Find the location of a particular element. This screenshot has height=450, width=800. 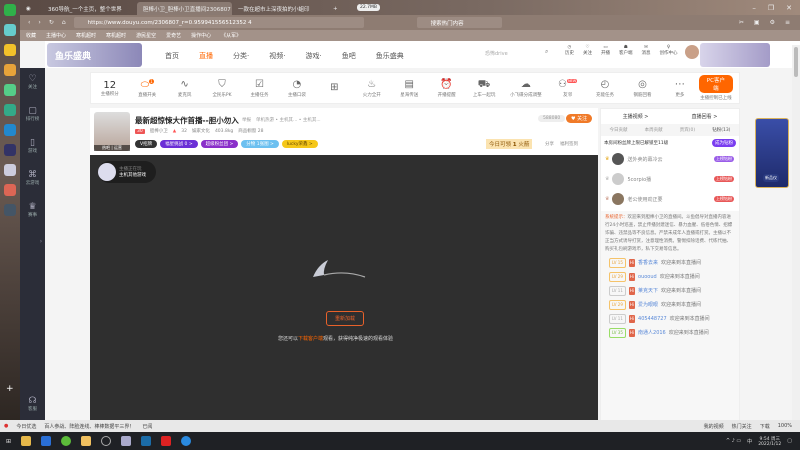

toolbar-ride: ⛟ 上车一起玩 is located at coordinates (483, 88).